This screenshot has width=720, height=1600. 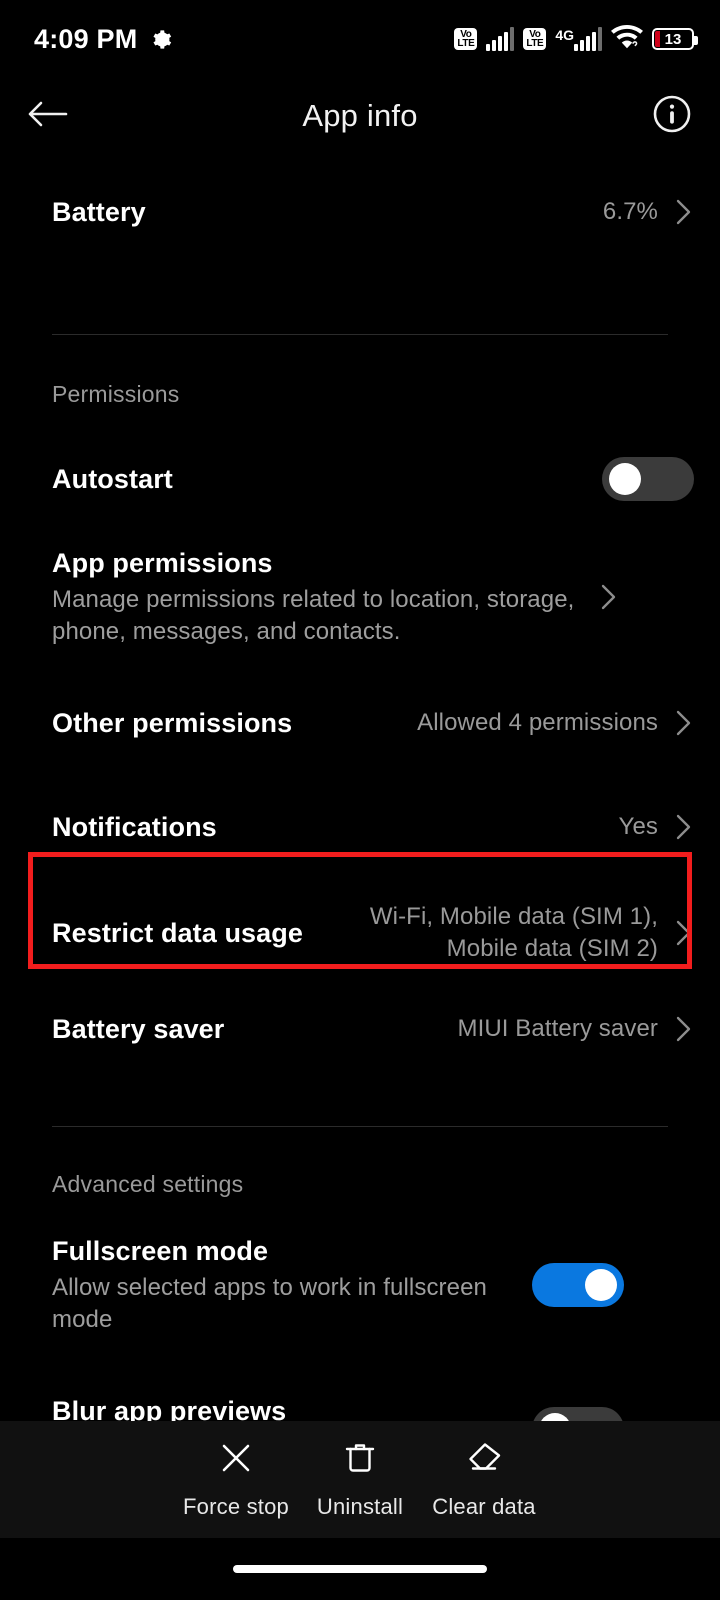 What do you see at coordinates (537, 722) in the screenshot?
I see `row-other-permissions-value: Allowed 4 permissions` at bounding box center [537, 722].